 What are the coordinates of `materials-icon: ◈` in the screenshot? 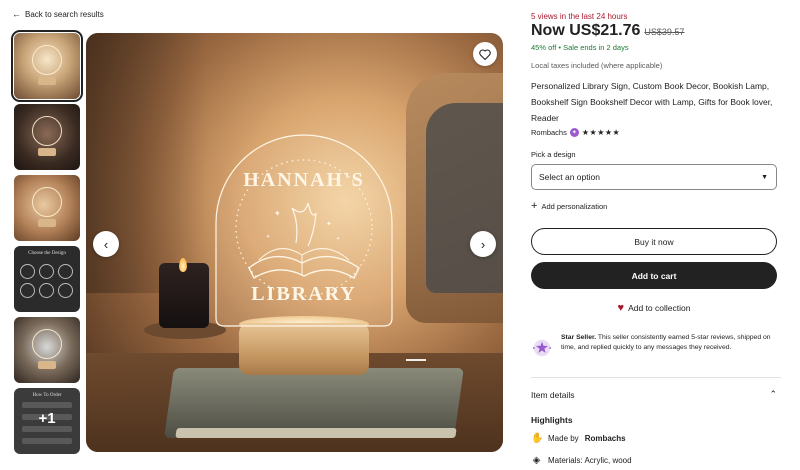 It's located at (536, 460).